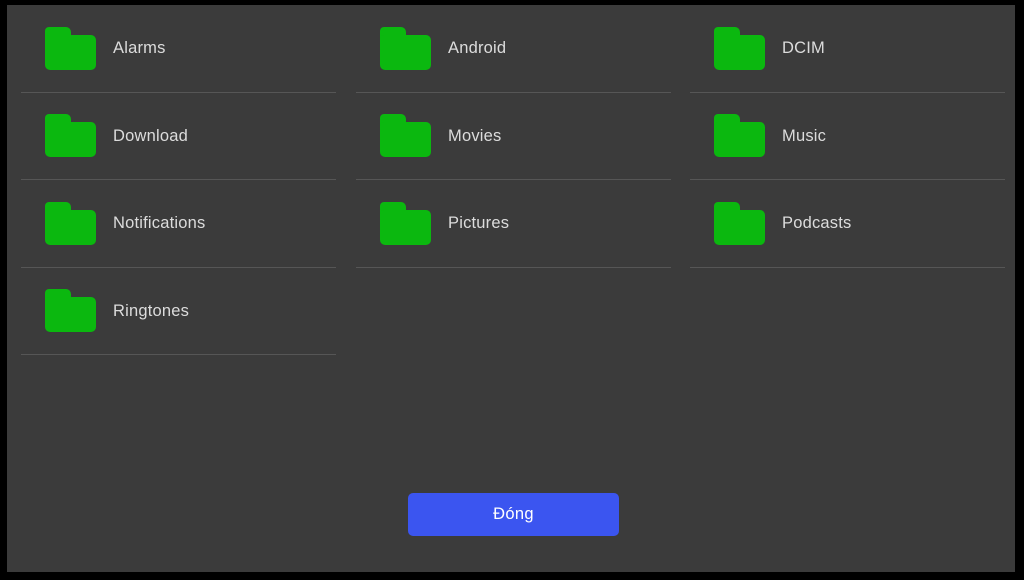 This screenshot has width=1024, height=580. Describe the element at coordinates (150, 135) in the screenshot. I see `folder-label: Download` at that location.